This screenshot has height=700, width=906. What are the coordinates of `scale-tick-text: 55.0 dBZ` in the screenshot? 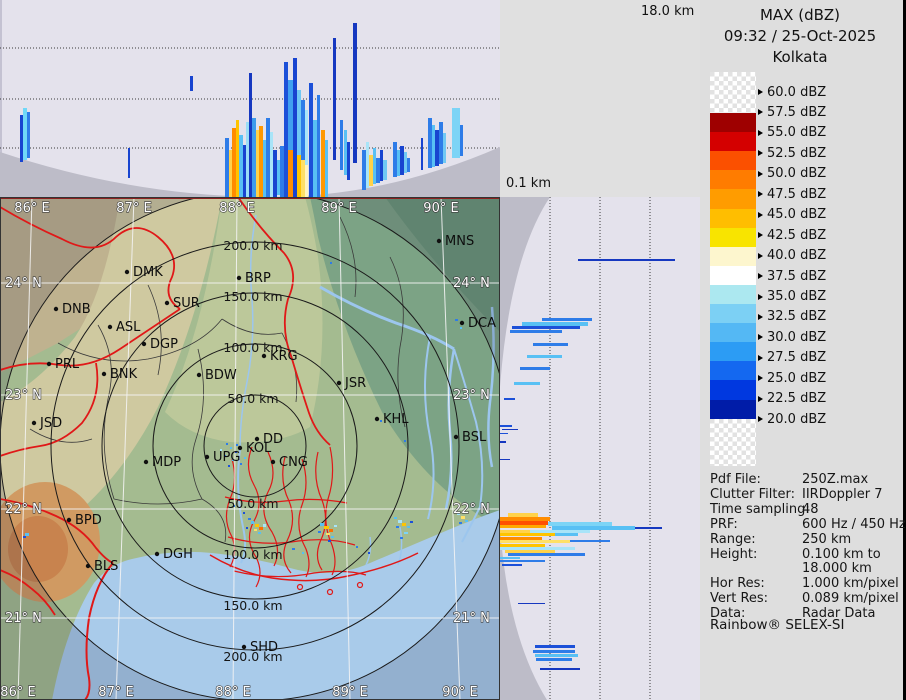 It's located at (797, 133).